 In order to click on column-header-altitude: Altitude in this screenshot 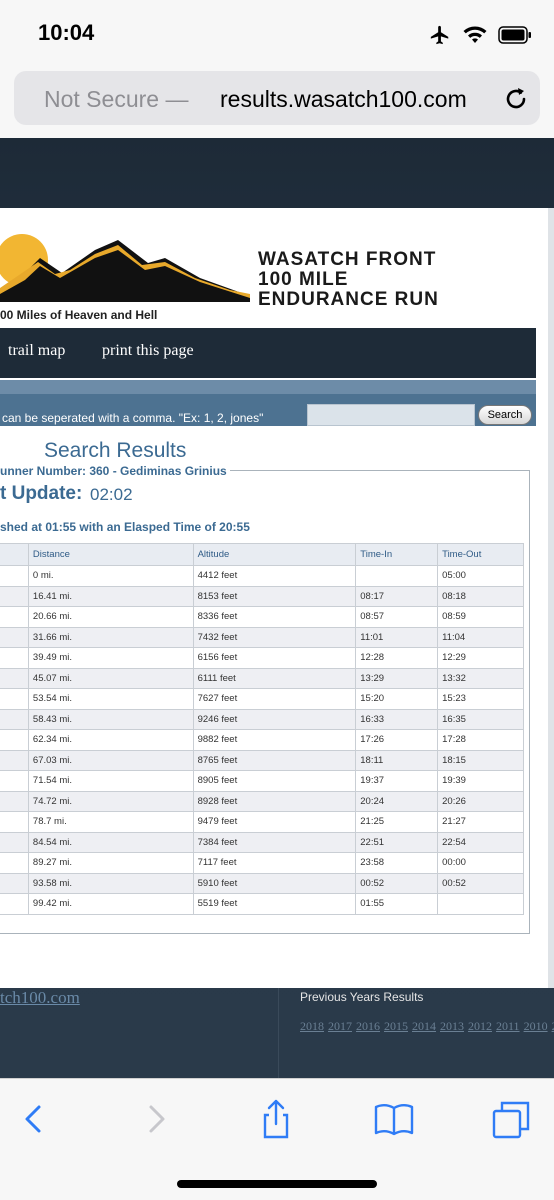, I will do `click(274, 554)`.